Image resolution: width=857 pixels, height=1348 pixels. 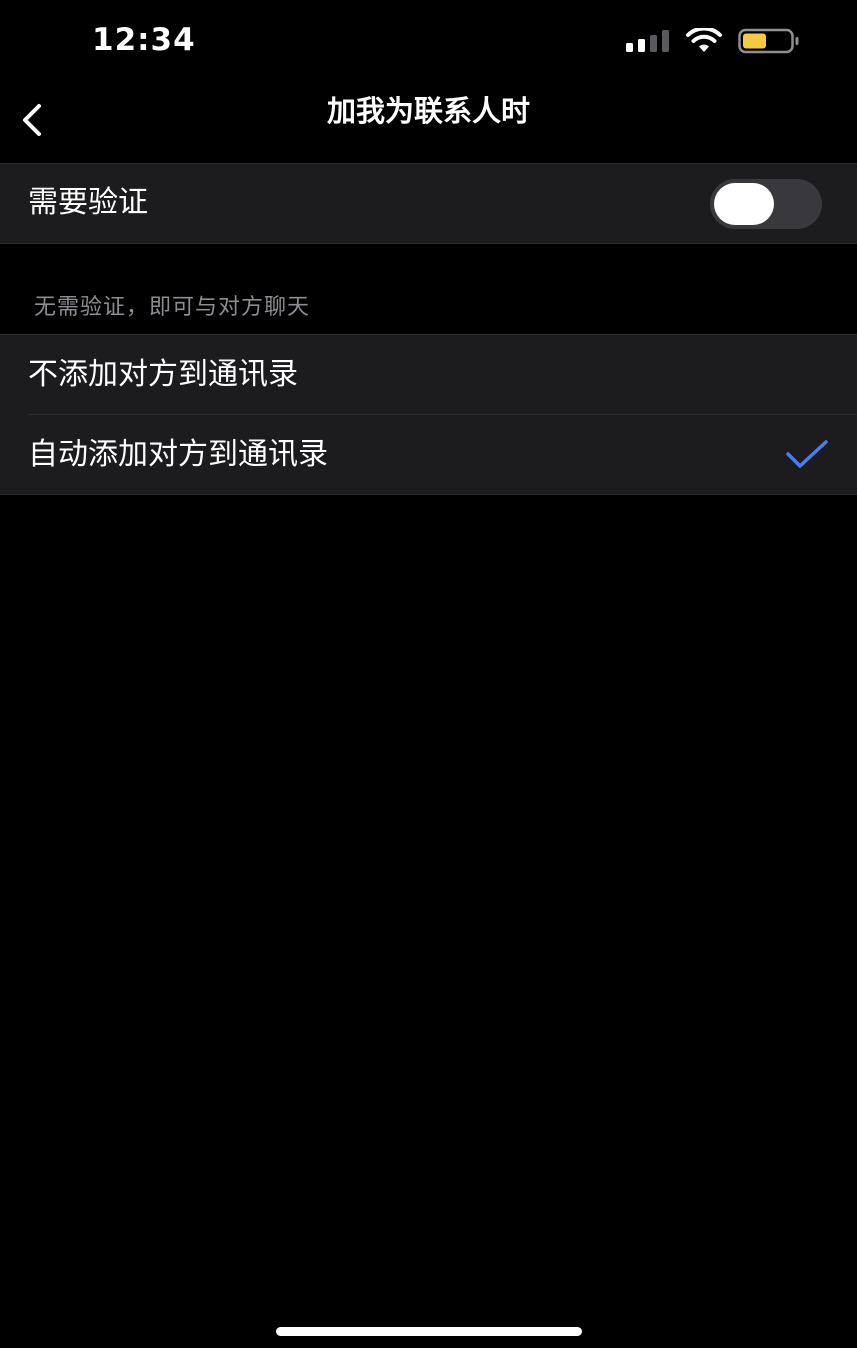 What do you see at coordinates (429, 1331) in the screenshot?
I see `home-indicator` at bounding box center [429, 1331].